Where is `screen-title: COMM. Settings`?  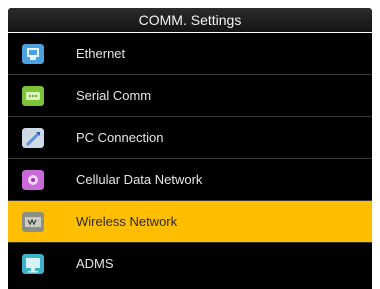
screen-title: COMM. Settings is located at coordinates (190, 20).